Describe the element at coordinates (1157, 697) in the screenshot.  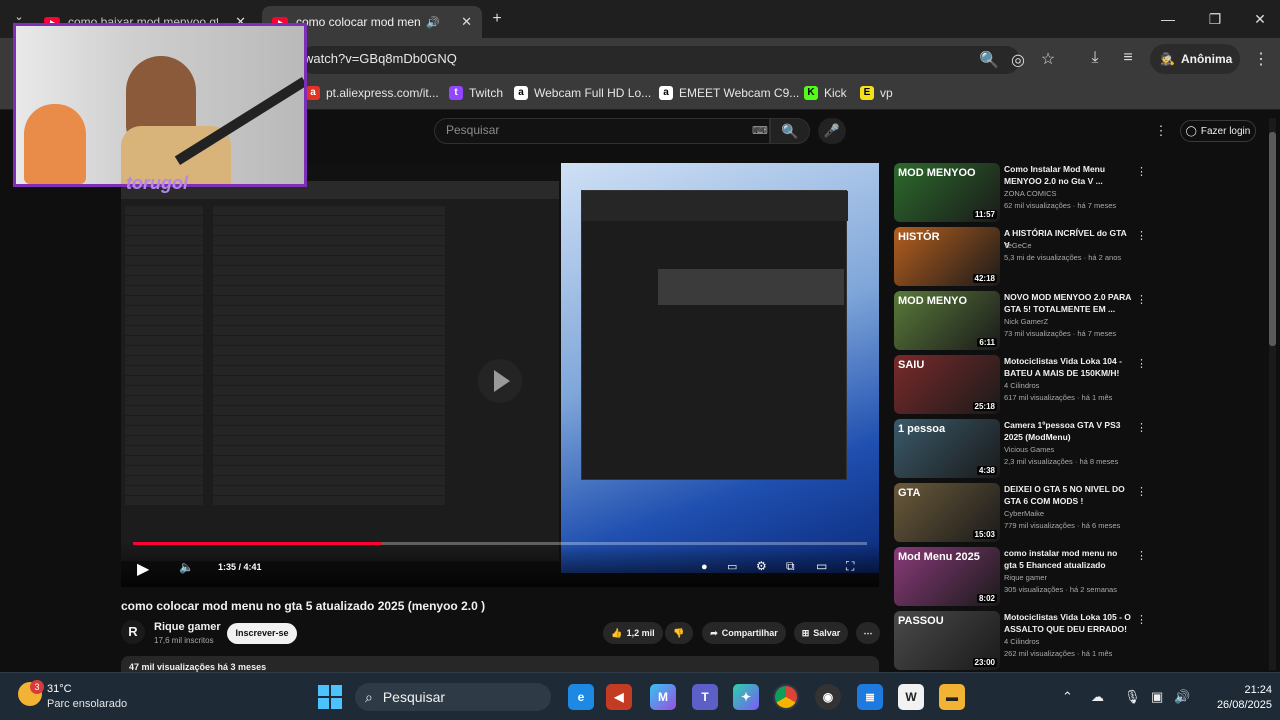
I see `network-icon: ▣` at that location.